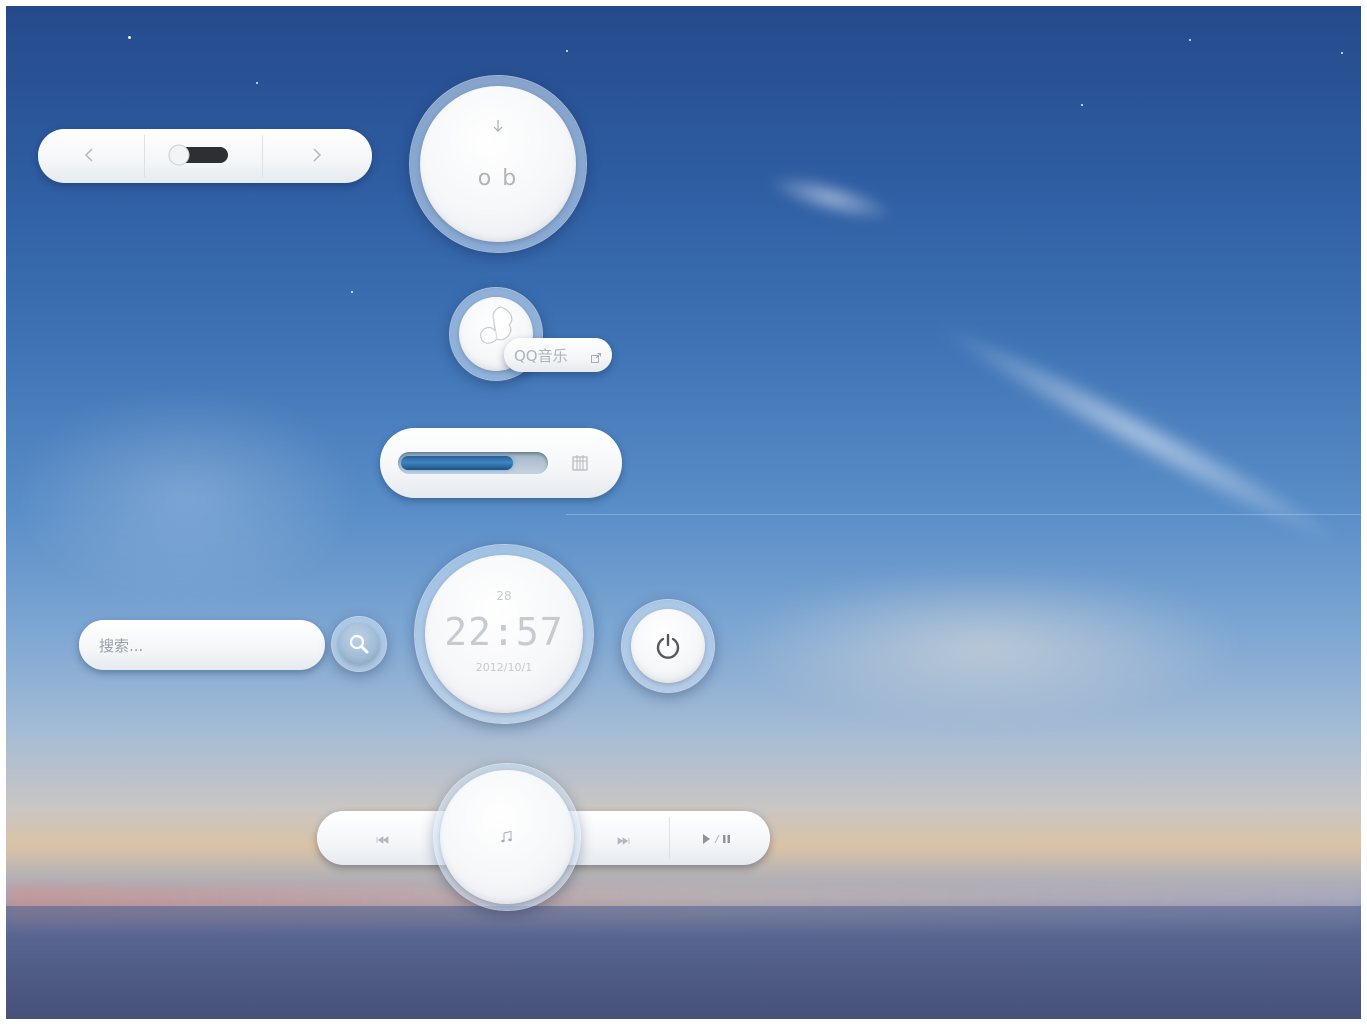  I want to click on power-button, so click(668, 646).